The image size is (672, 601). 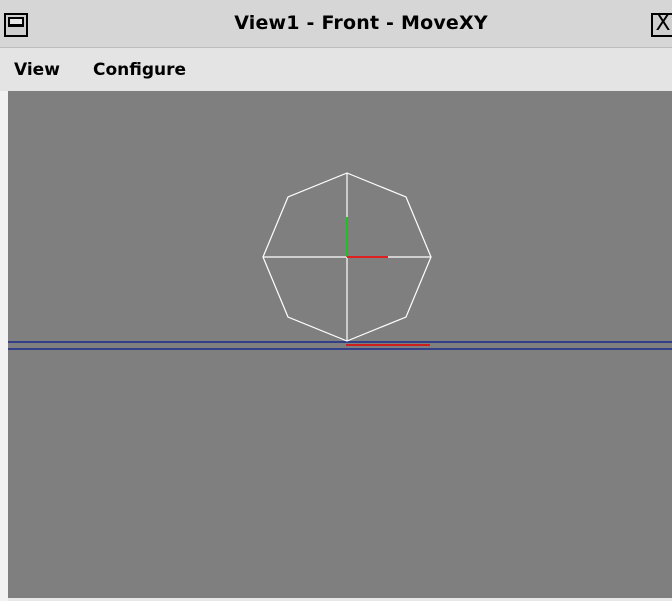 What do you see at coordinates (336, 69) in the screenshot?
I see `menu-bar: View Configure` at bounding box center [336, 69].